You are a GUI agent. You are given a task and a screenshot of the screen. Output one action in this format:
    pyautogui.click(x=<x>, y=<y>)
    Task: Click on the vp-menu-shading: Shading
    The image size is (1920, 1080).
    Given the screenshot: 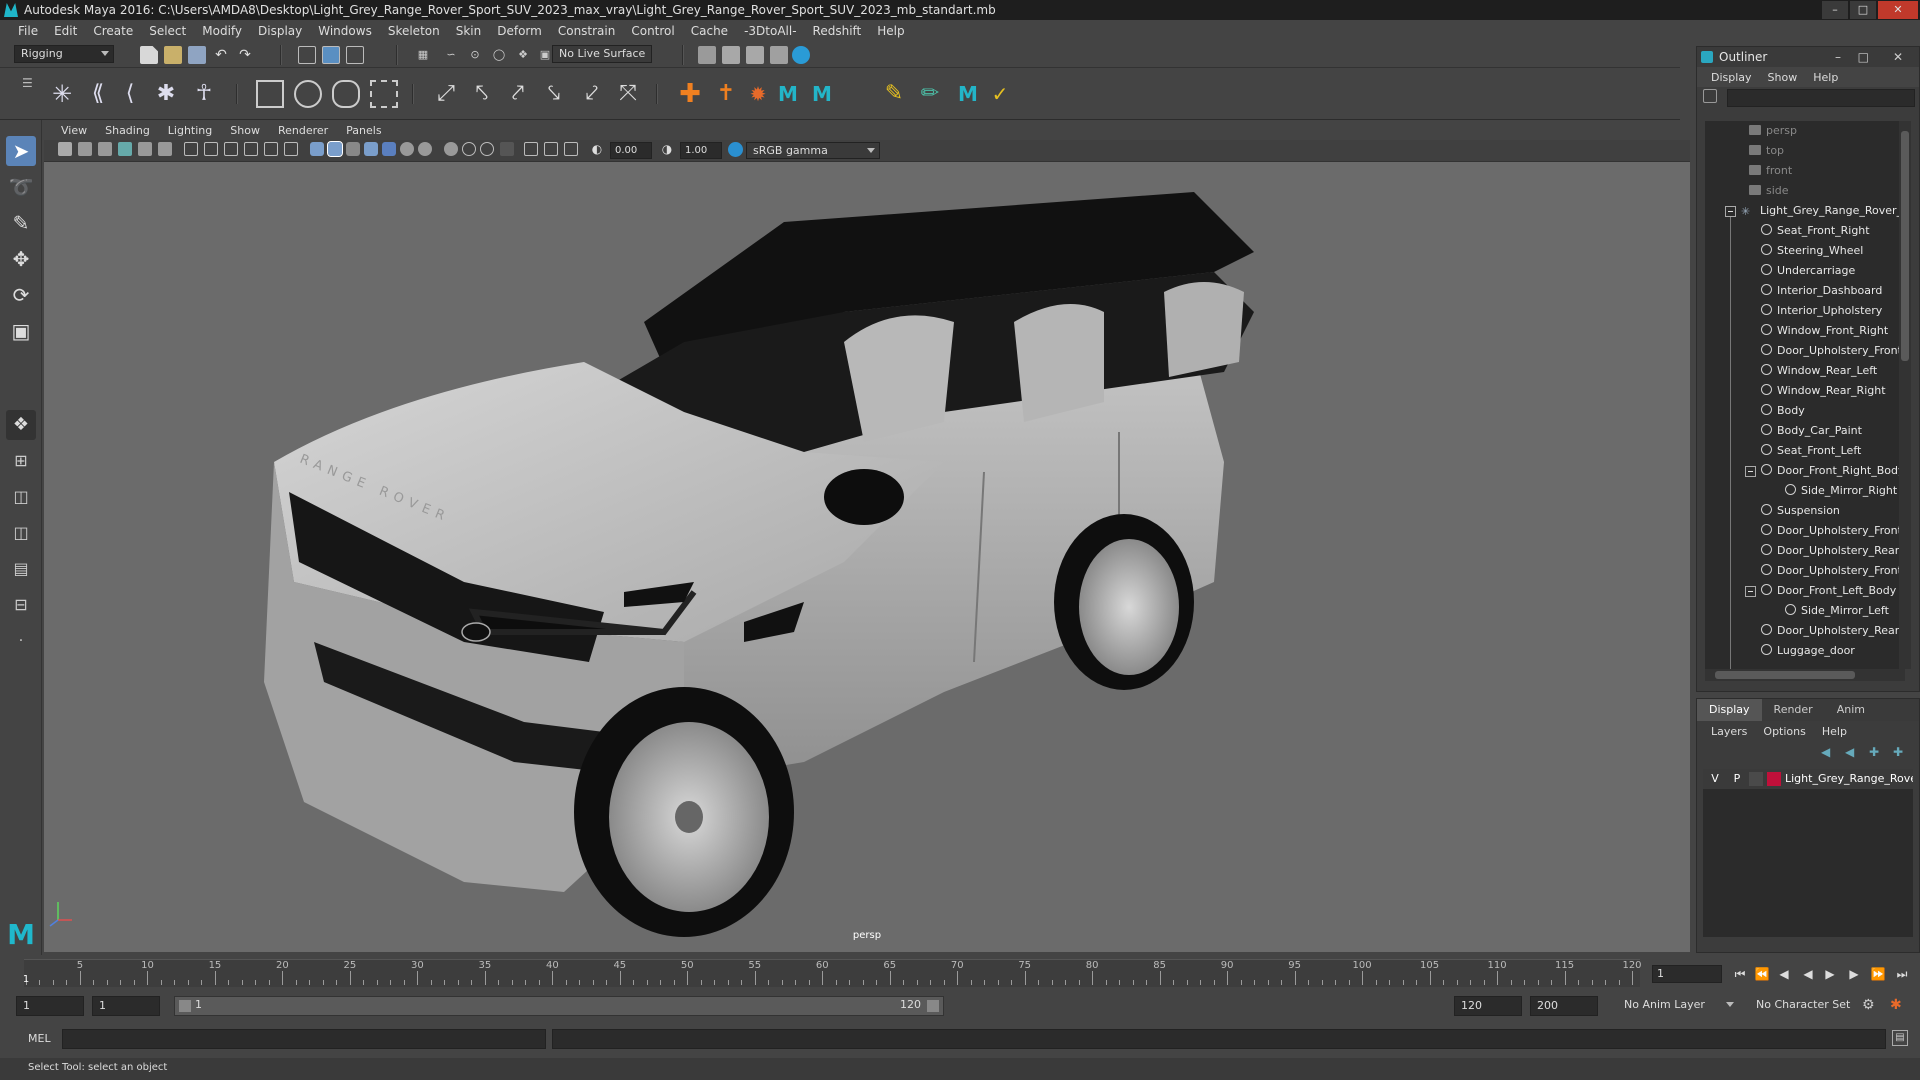 What is the action you would take?
    pyautogui.click(x=127, y=130)
    